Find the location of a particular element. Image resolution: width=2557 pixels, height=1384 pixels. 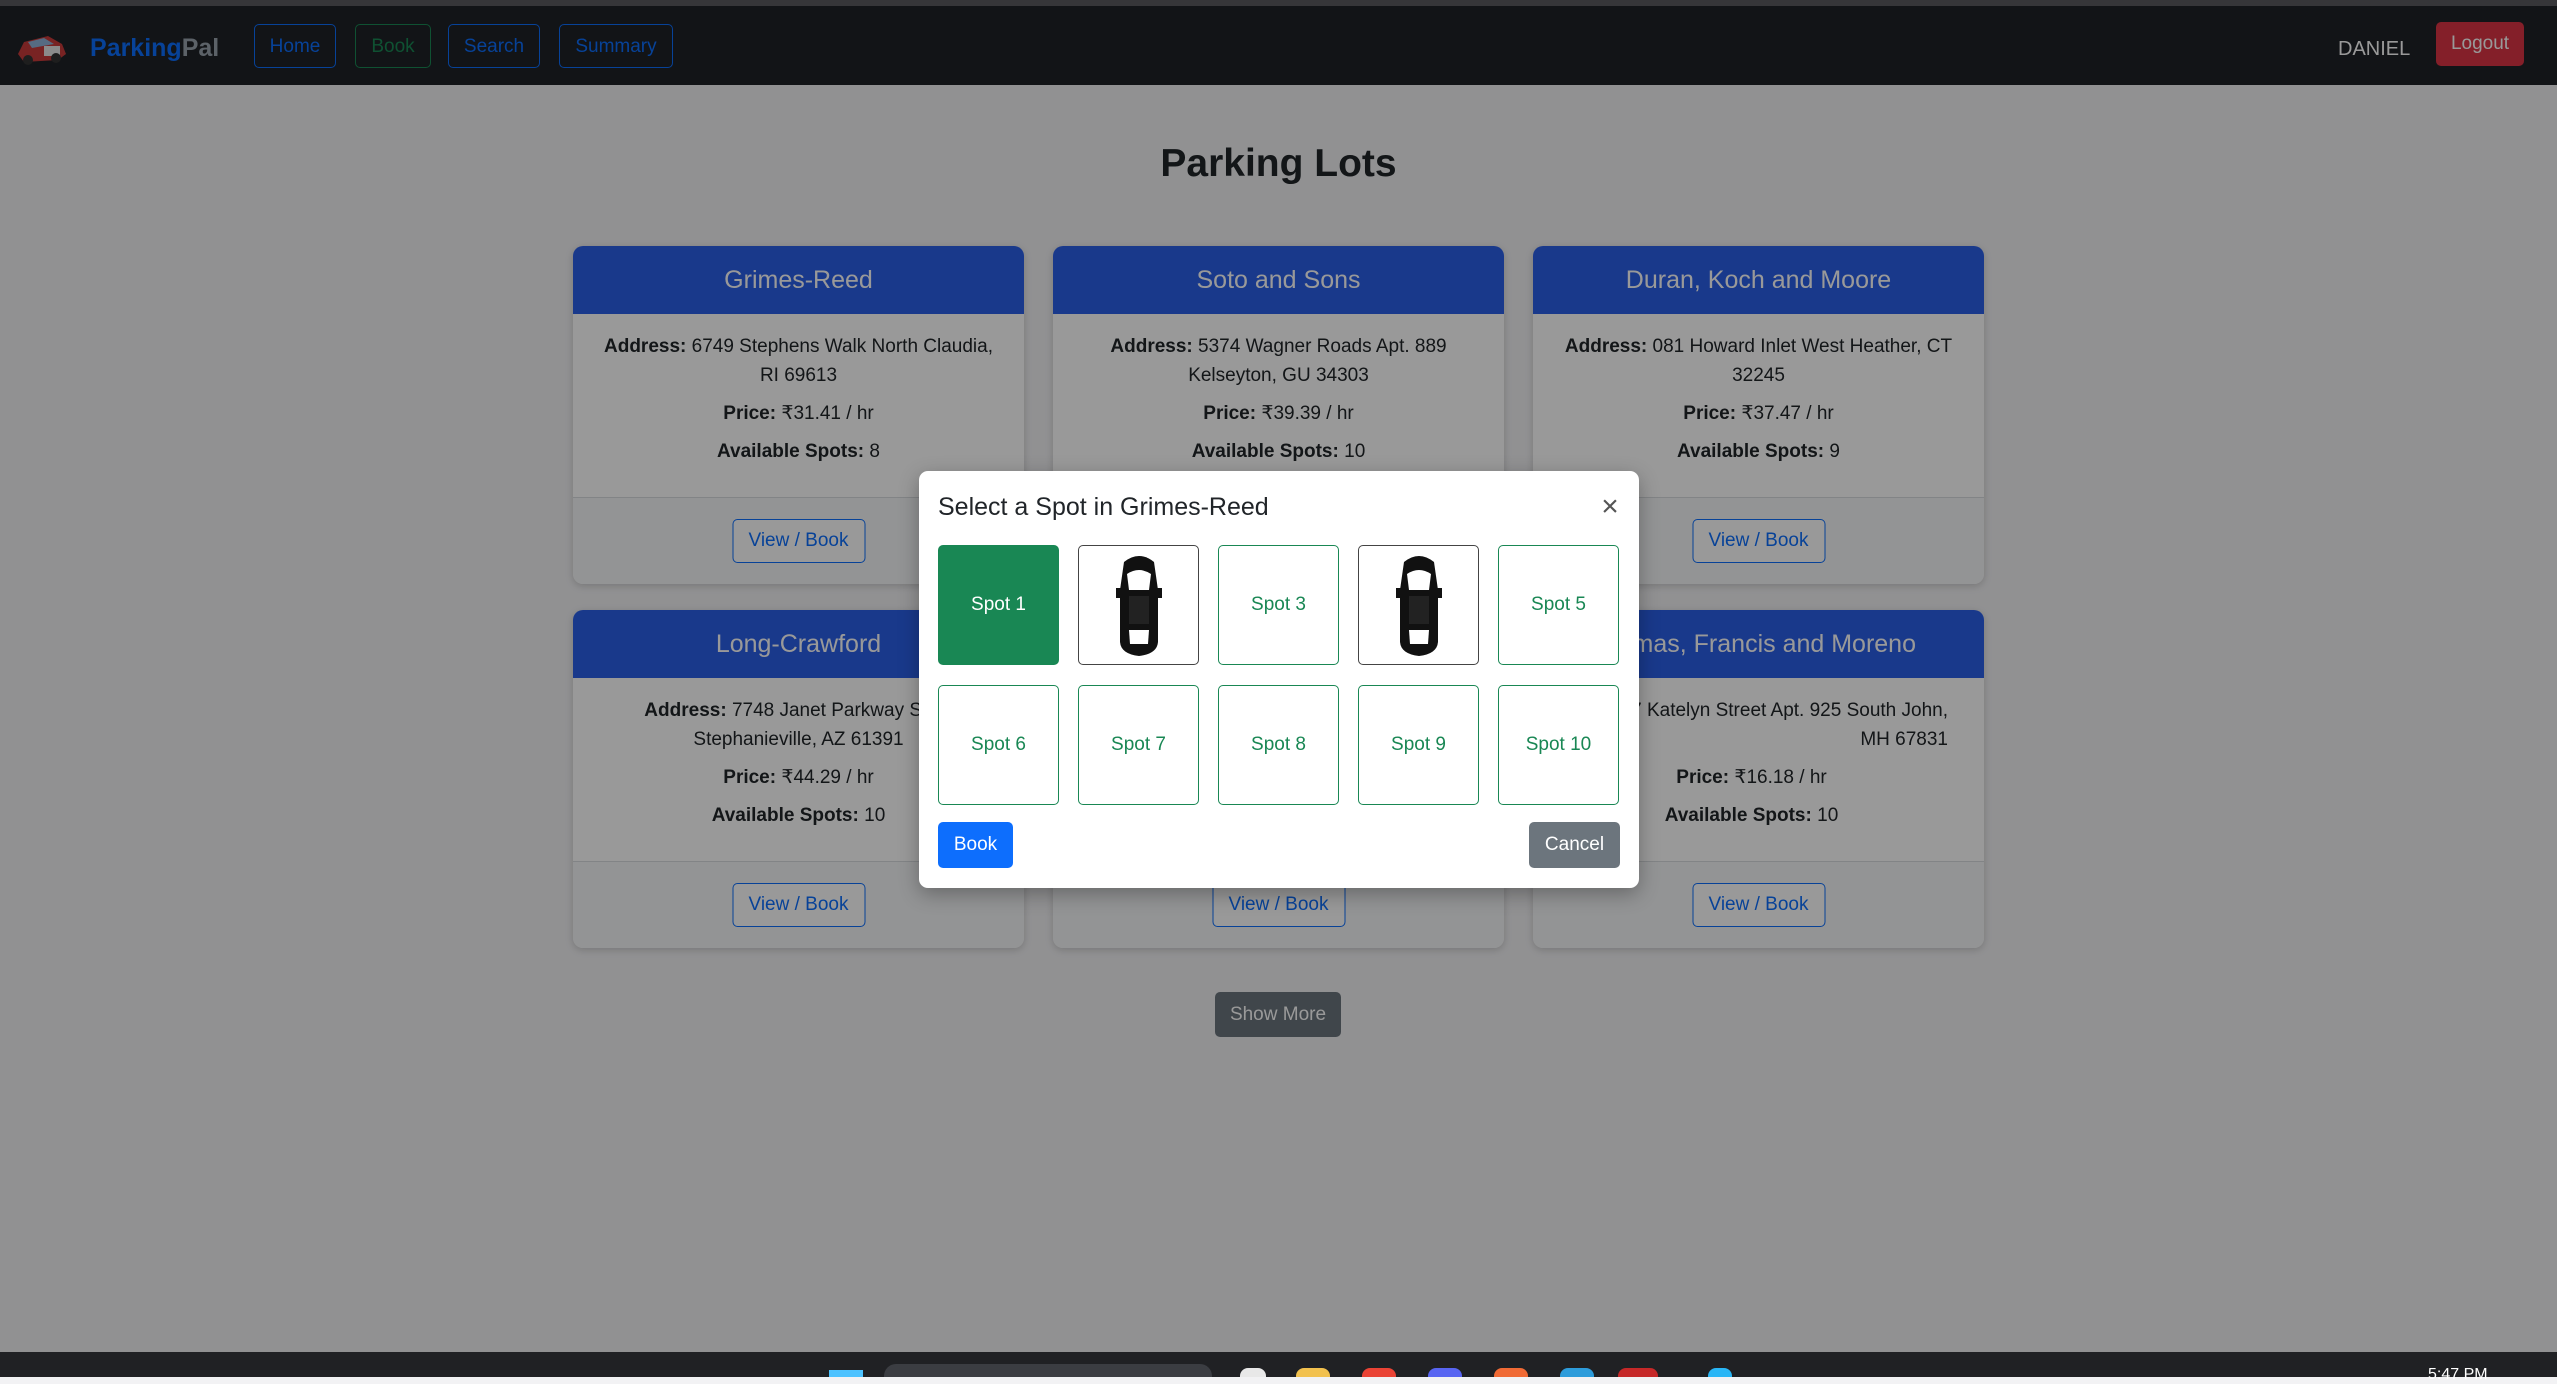

start-icon is located at coordinates (846, 1373).